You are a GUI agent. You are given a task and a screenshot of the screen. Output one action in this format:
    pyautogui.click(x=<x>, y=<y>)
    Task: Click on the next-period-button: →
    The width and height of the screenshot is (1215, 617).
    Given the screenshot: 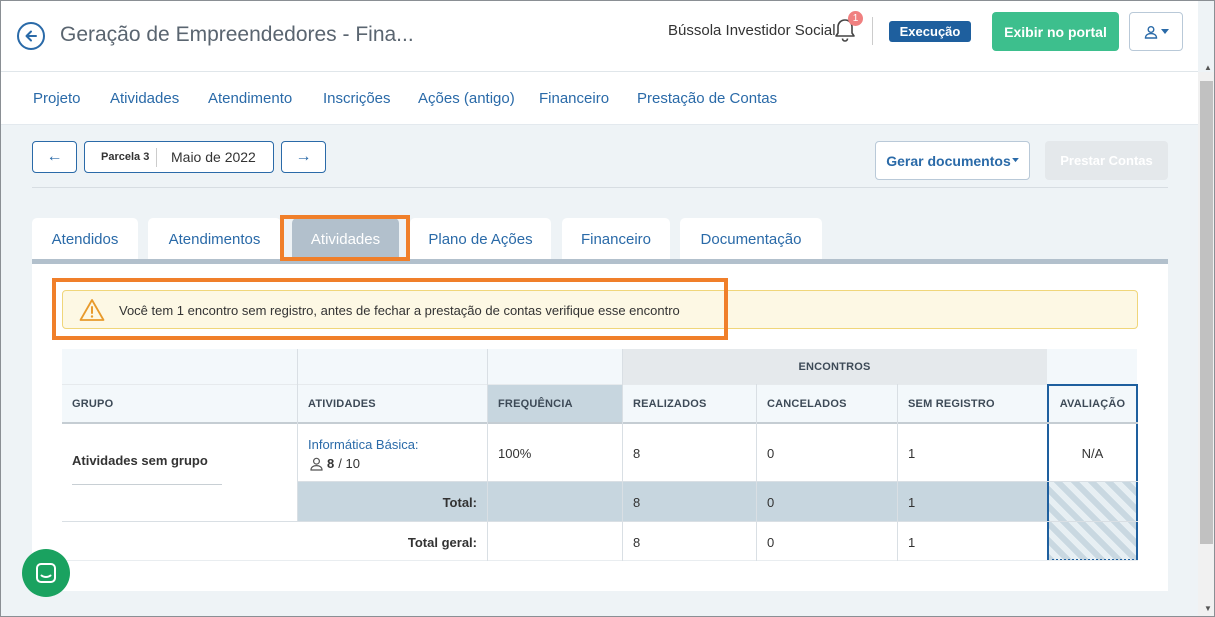 What is the action you would take?
    pyautogui.click(x=303, y=157)
    